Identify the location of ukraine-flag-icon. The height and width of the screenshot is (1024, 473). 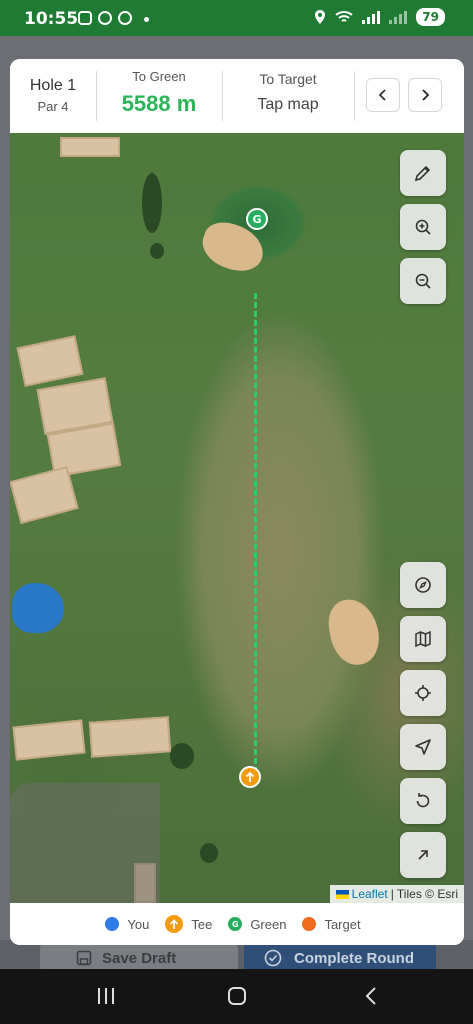
(342, 894).